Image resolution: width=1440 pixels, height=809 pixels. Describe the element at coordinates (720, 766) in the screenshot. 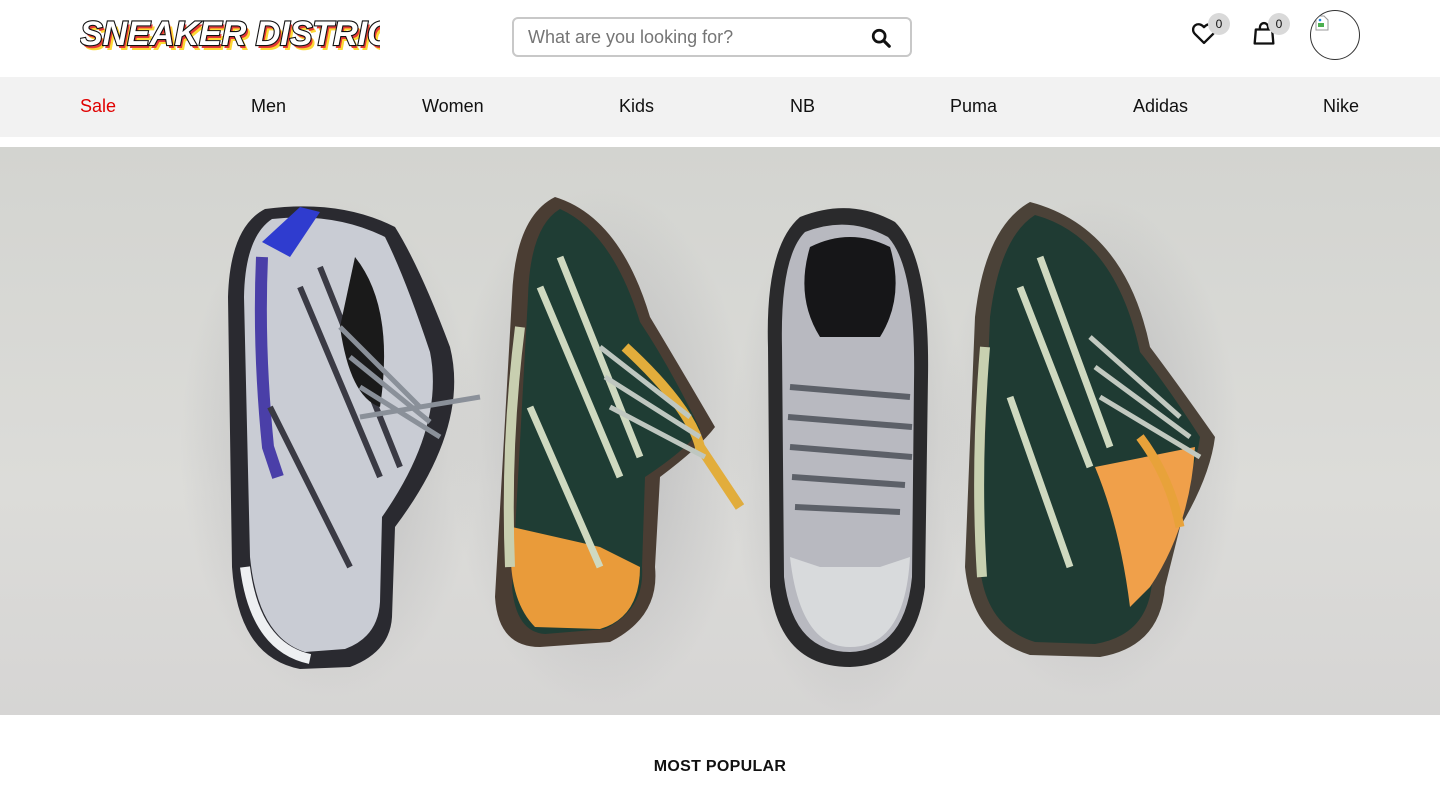

I see `section-title-most-popular: MOST POPULAR` at that location.